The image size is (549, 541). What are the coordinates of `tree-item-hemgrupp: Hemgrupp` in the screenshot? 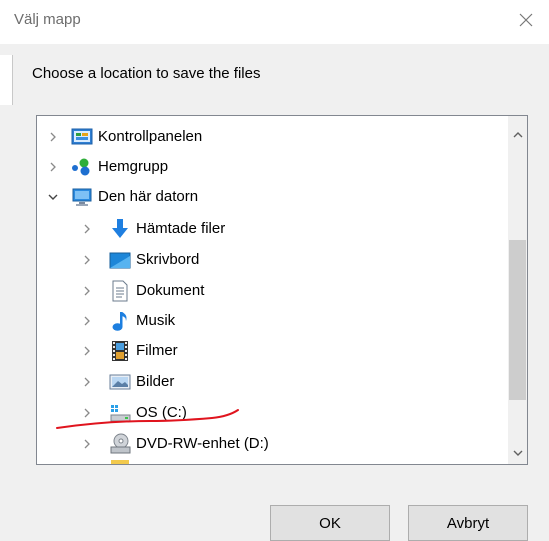 It's located at (272, 167).